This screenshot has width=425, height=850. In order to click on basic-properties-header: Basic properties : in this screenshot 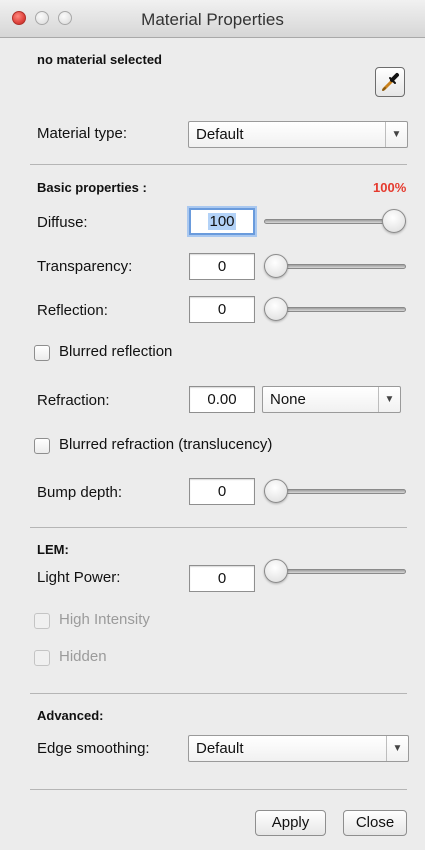, I will do `click(92, 187)`.